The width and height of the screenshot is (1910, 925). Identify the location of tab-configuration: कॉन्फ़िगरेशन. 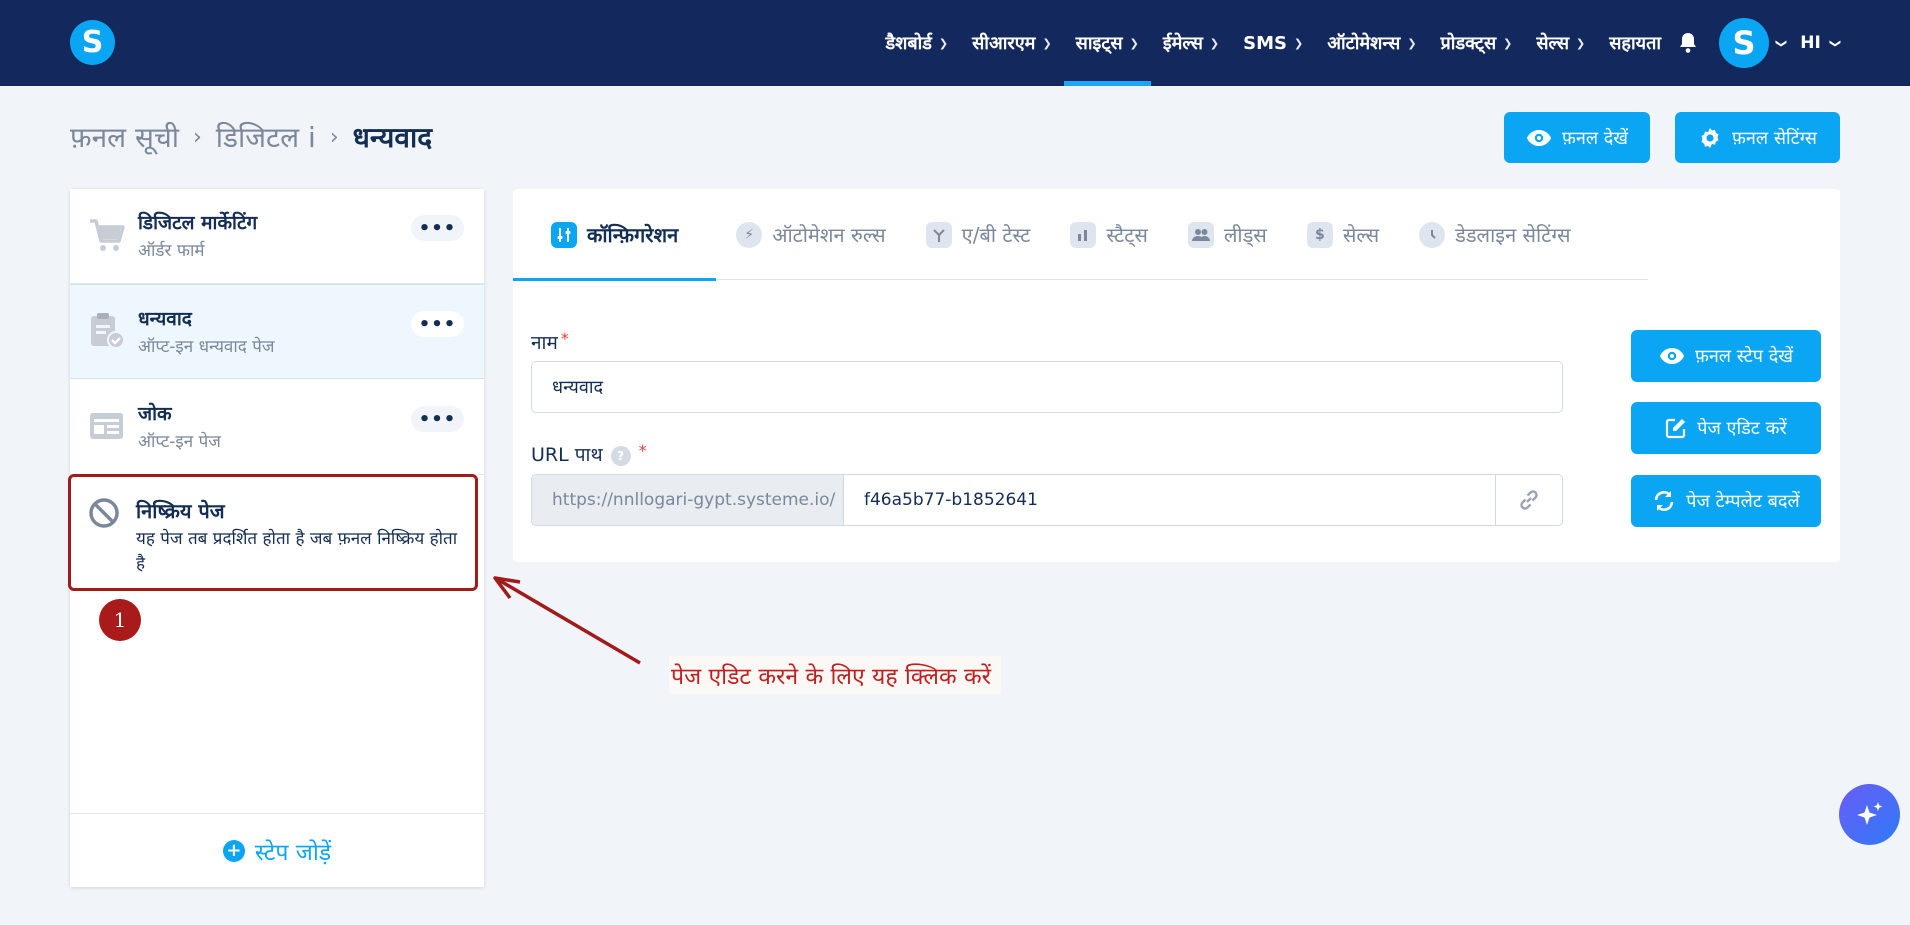
(615, 235).